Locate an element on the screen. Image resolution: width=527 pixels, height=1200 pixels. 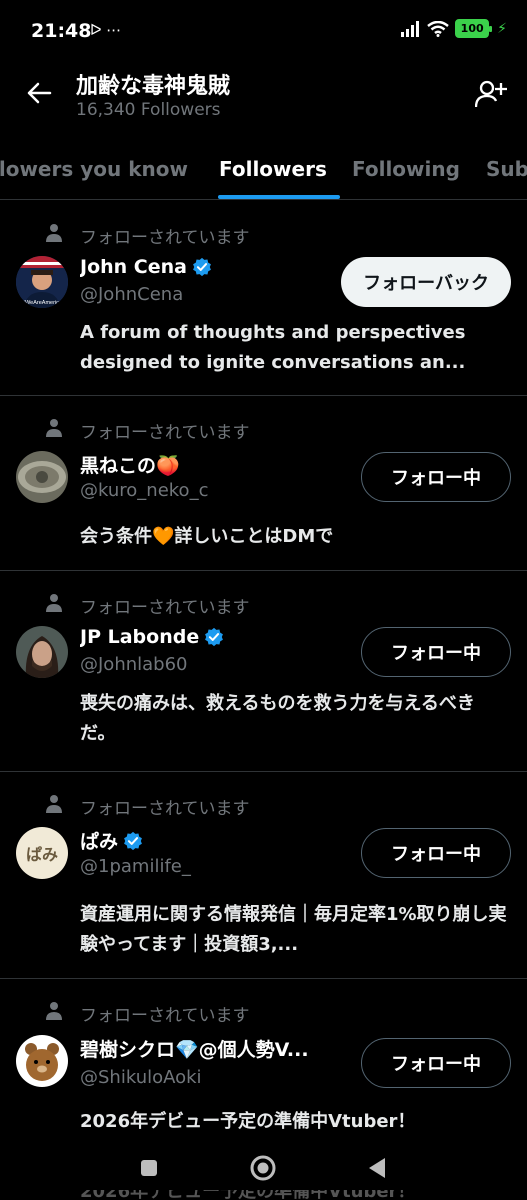
bio: 喪失の痛みは、救えるものを救う力を与えるべきだ。 is located at coordinates (277, 718).